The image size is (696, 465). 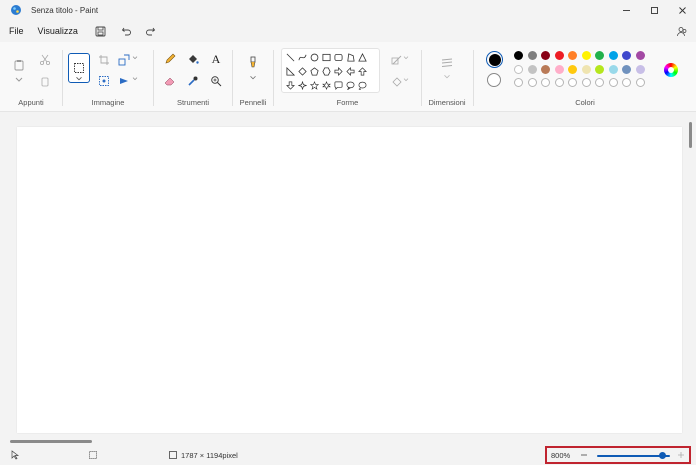 What do you see at coordinates (350, 57) in the screenshot?
I see `shape-polygon` at bounding box center [350, 57].